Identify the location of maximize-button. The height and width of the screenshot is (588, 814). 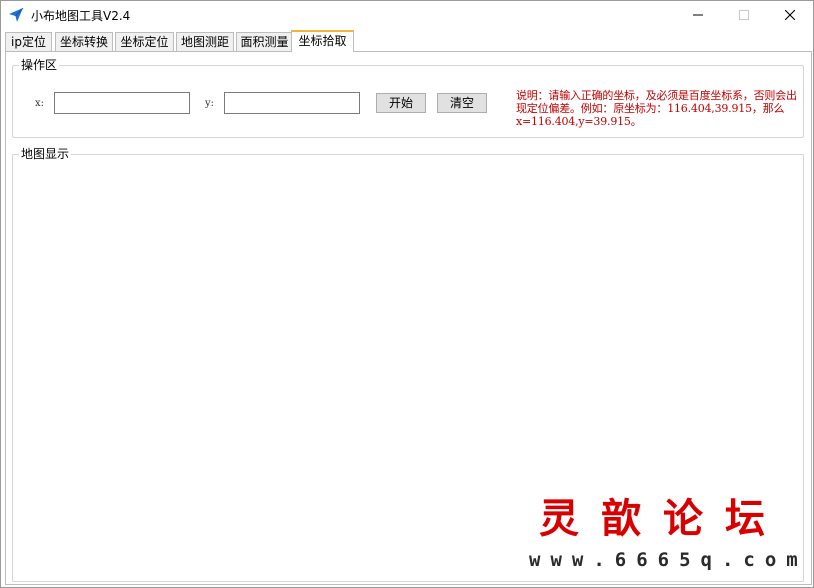
(744, 15).